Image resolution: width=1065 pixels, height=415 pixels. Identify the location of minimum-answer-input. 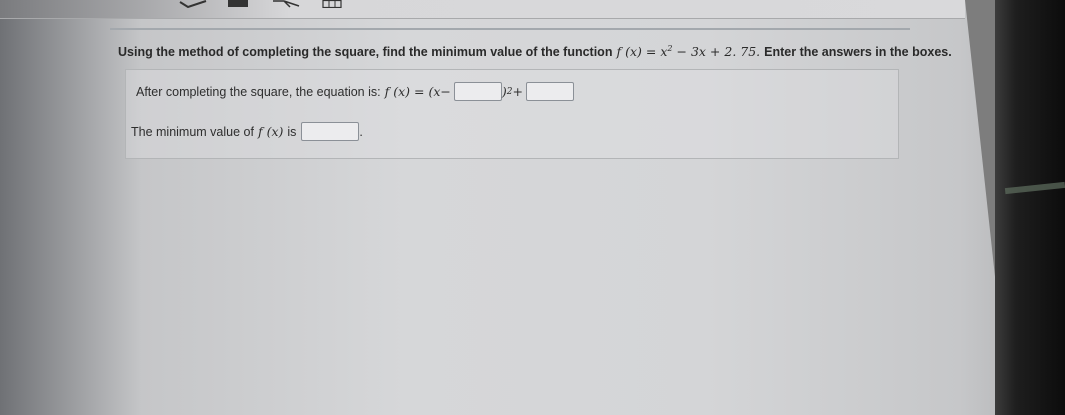
(330, 131).